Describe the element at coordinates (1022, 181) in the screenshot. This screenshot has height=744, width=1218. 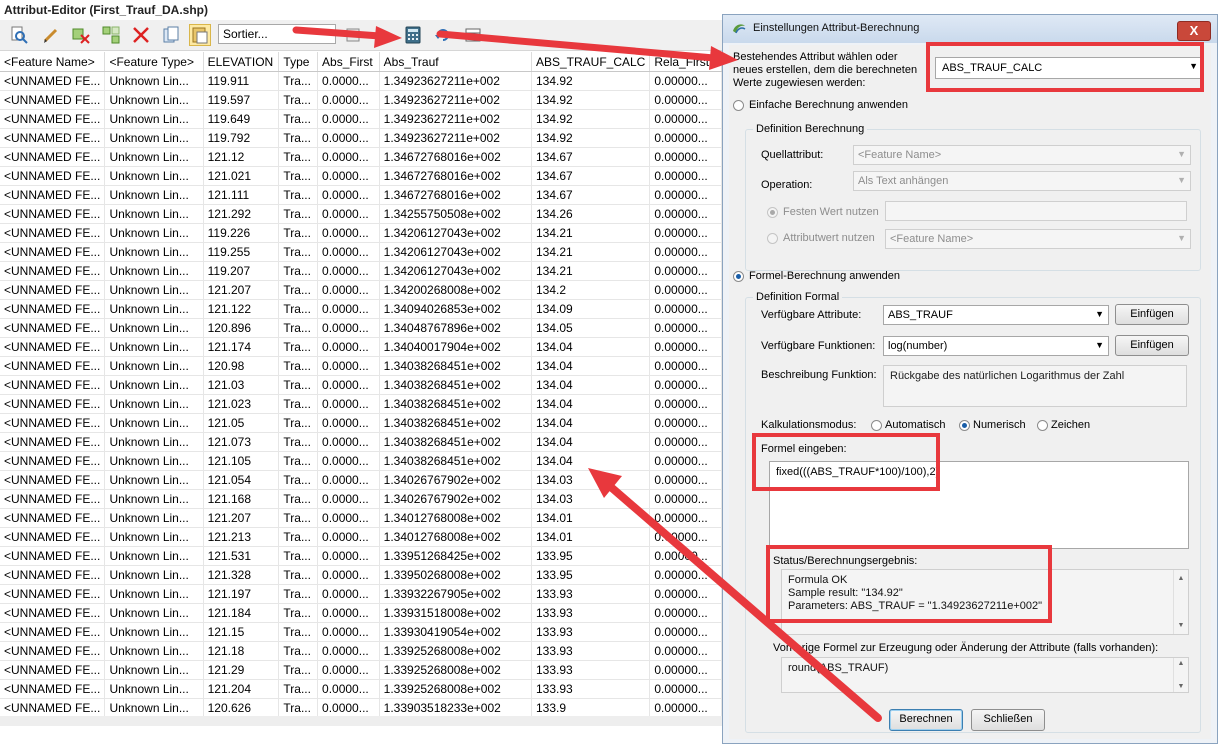
I see `operation-select: Als Text anhängen ▼` at that location.